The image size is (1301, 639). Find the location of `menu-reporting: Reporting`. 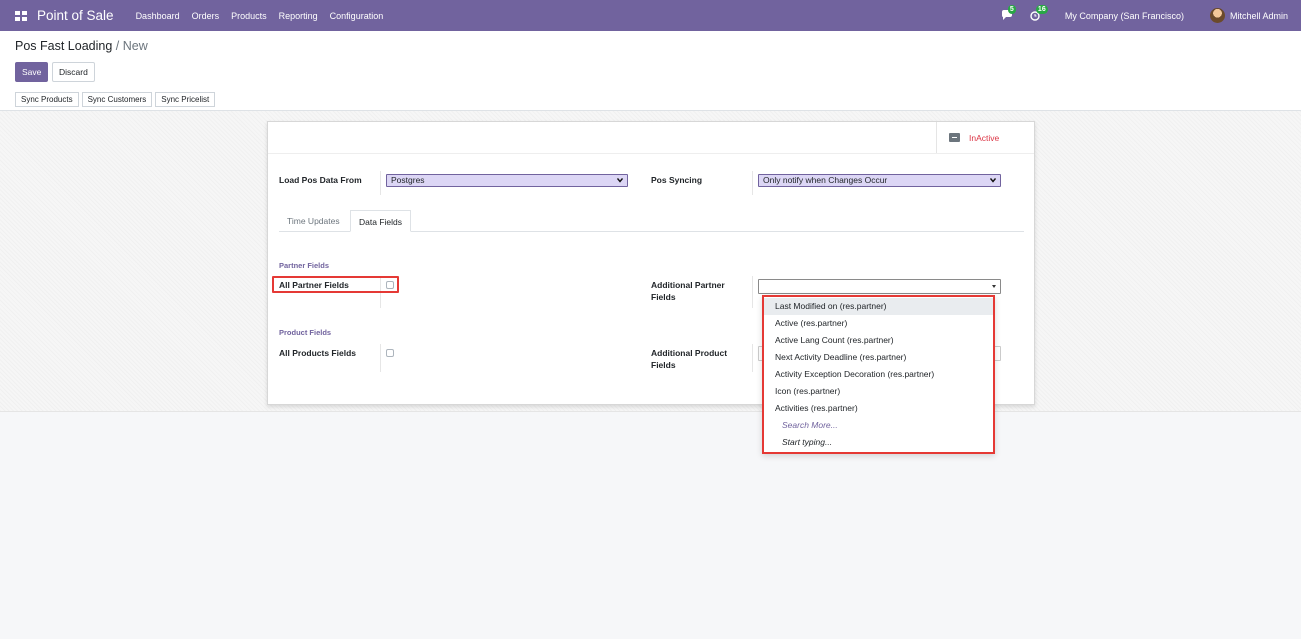

menu-reporting: Reporting is located at coordinates (298, 16).